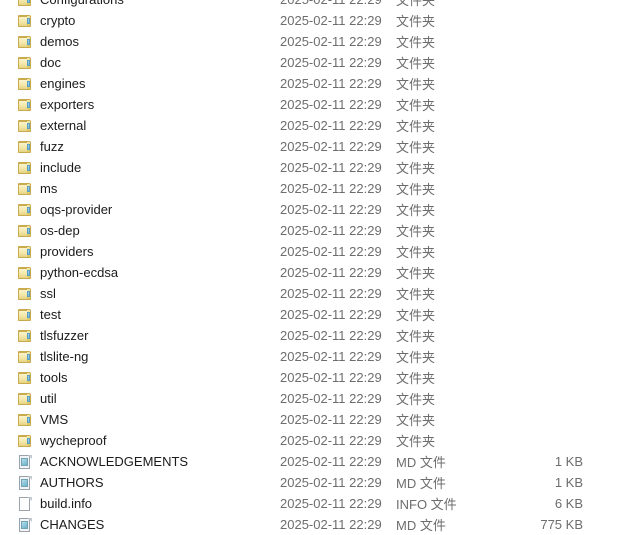 This screenshot has width=620, height=535. Describe the element at coordinates (54, 419) in the screenshot. I see `row-name-label: VMS` at that location.